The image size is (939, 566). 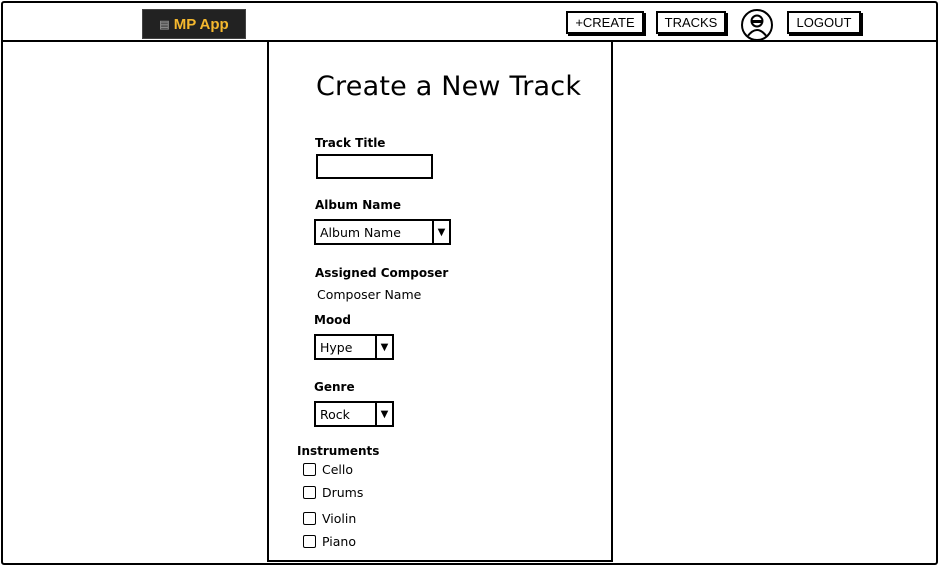 I want to click on genre-label: Genre, so click(x=334, y=387).